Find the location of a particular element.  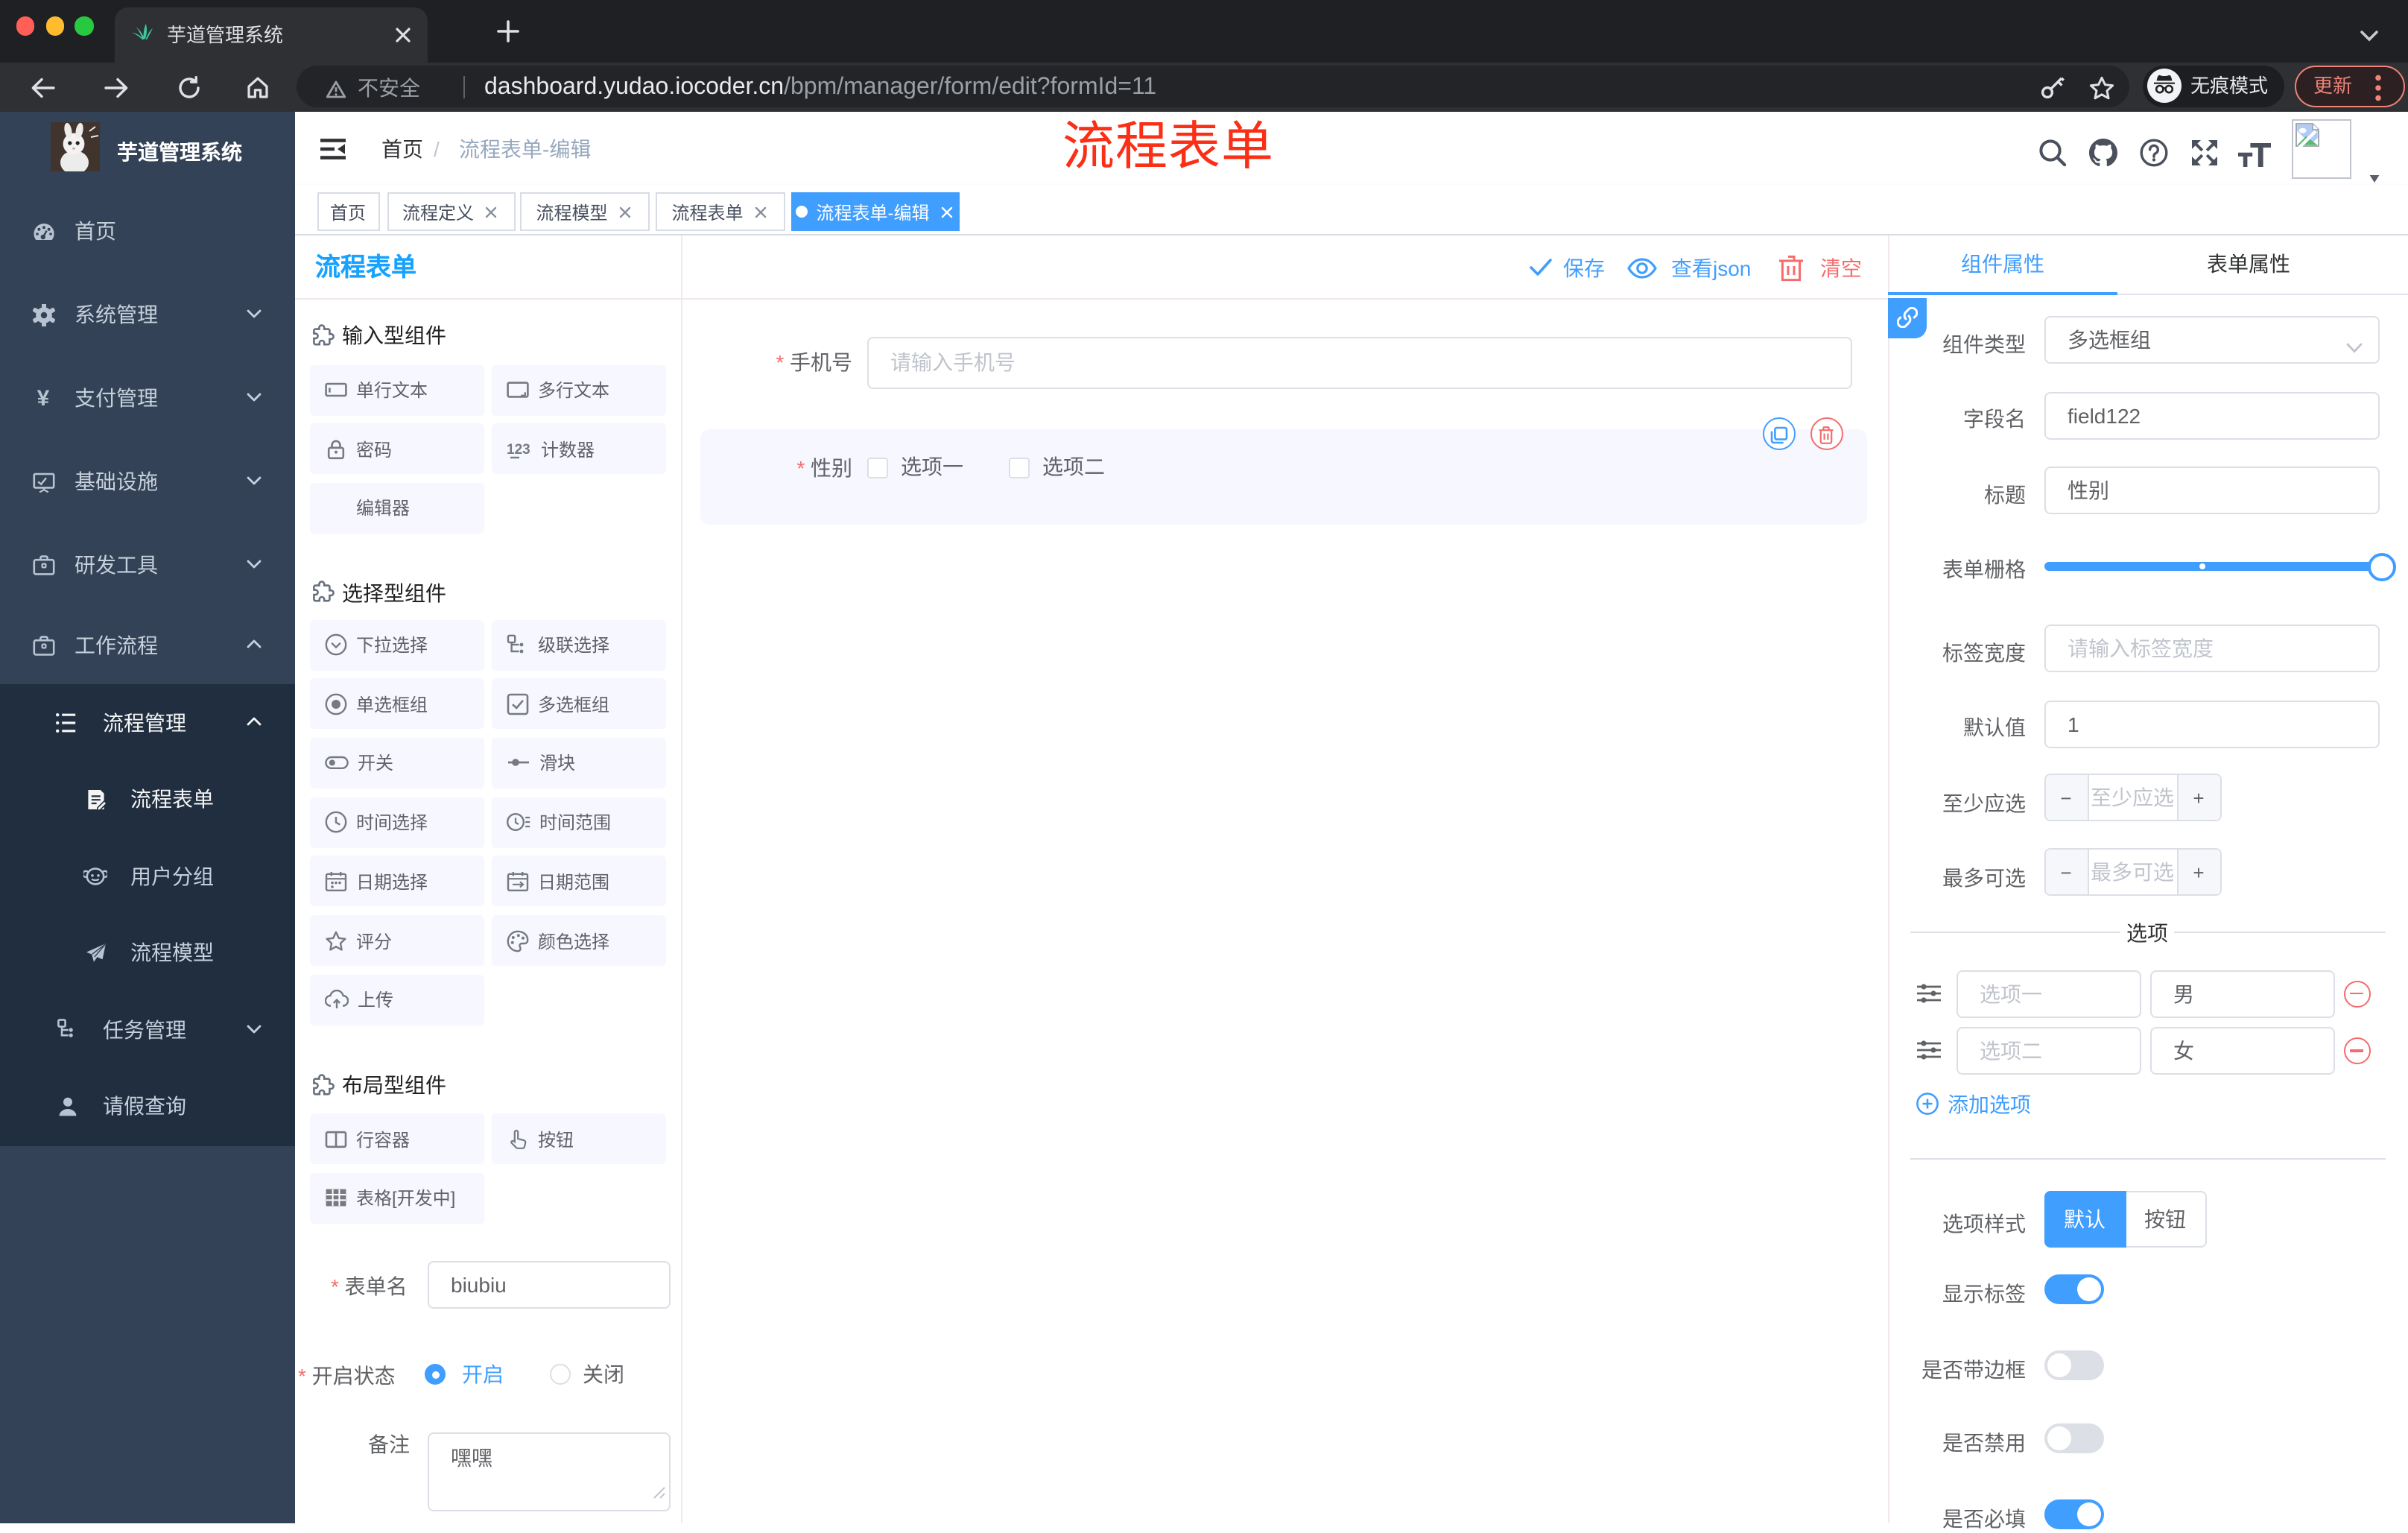

svg-text: 123 is located at coordinates (518, 449).